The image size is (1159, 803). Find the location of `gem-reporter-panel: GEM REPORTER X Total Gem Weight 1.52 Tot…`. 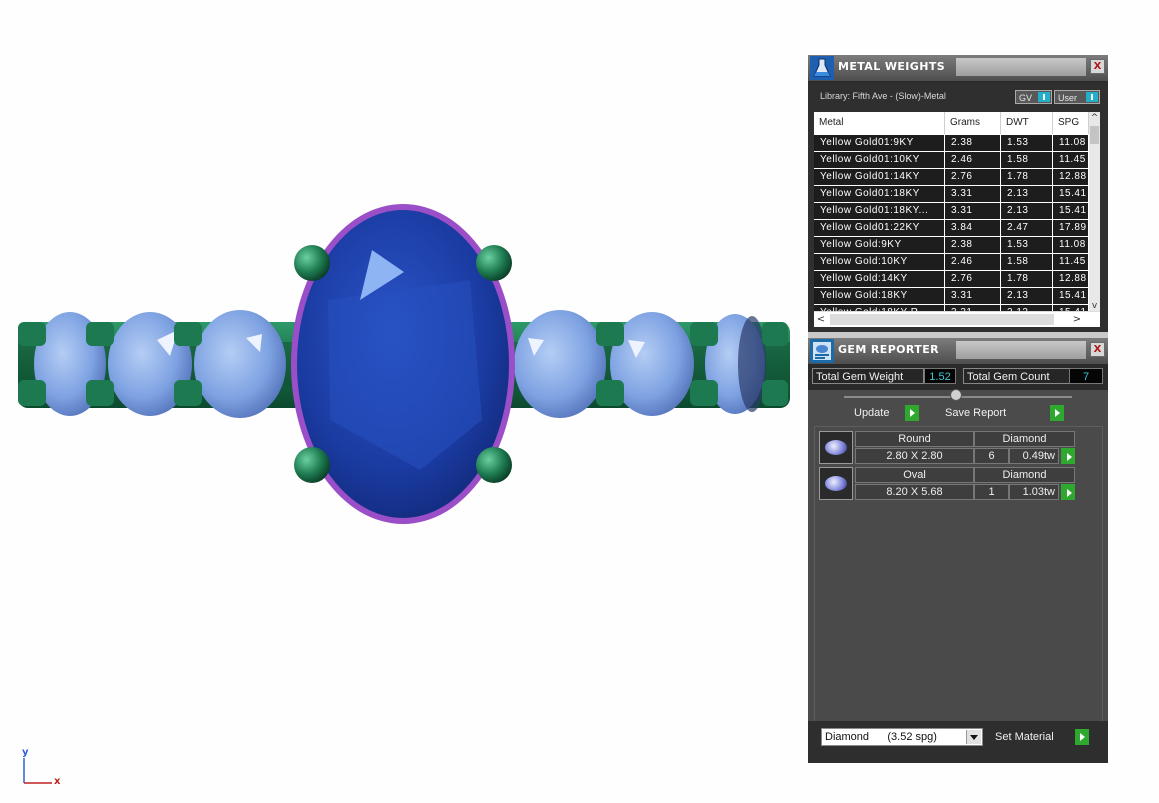

gem-reporter-panel: GEM REPORTER X Total Gem Weight 1.52 Tot… is located at coordinates (958, 550).